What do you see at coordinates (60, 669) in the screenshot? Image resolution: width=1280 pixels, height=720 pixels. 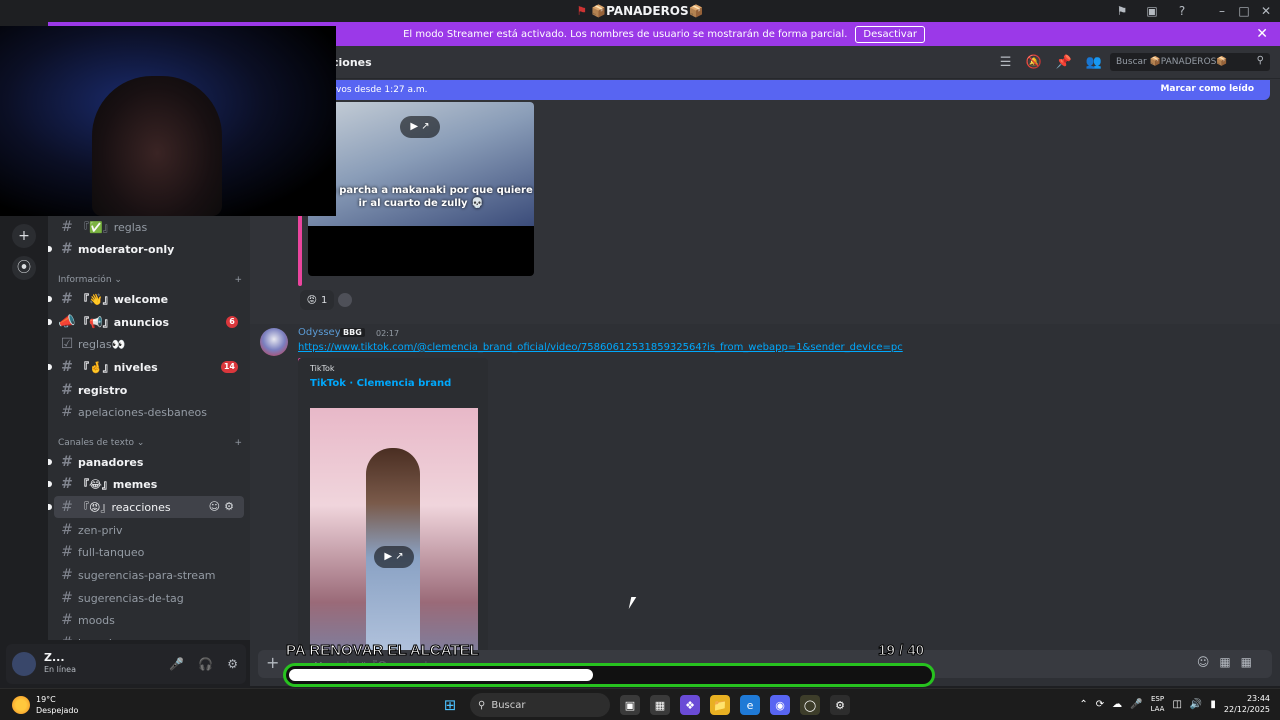 I see `user-status: En línea` at bounding box center [60, 669].